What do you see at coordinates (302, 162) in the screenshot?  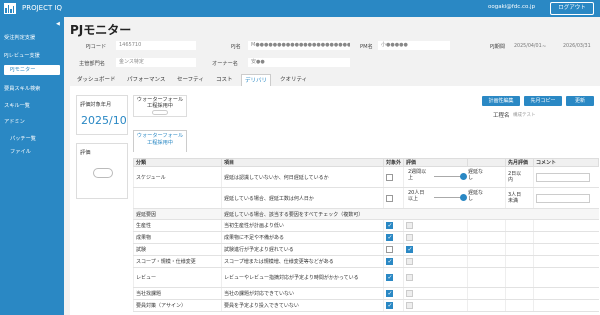 I see `col-item: 項目` at bounding box center [302, 162].